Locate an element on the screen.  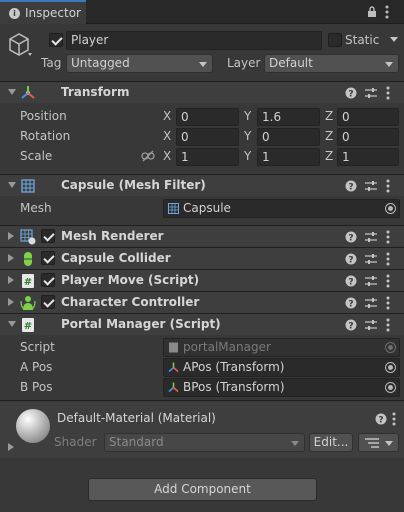
tab-menu-icon is located at coordinates (387, 12).